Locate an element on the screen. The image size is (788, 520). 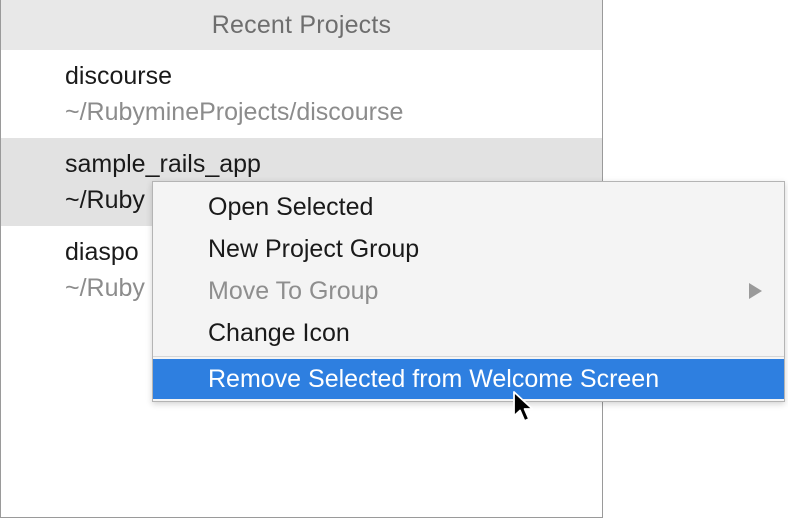
menu-item-label: Move To Group is located at coordinates (293, 290).